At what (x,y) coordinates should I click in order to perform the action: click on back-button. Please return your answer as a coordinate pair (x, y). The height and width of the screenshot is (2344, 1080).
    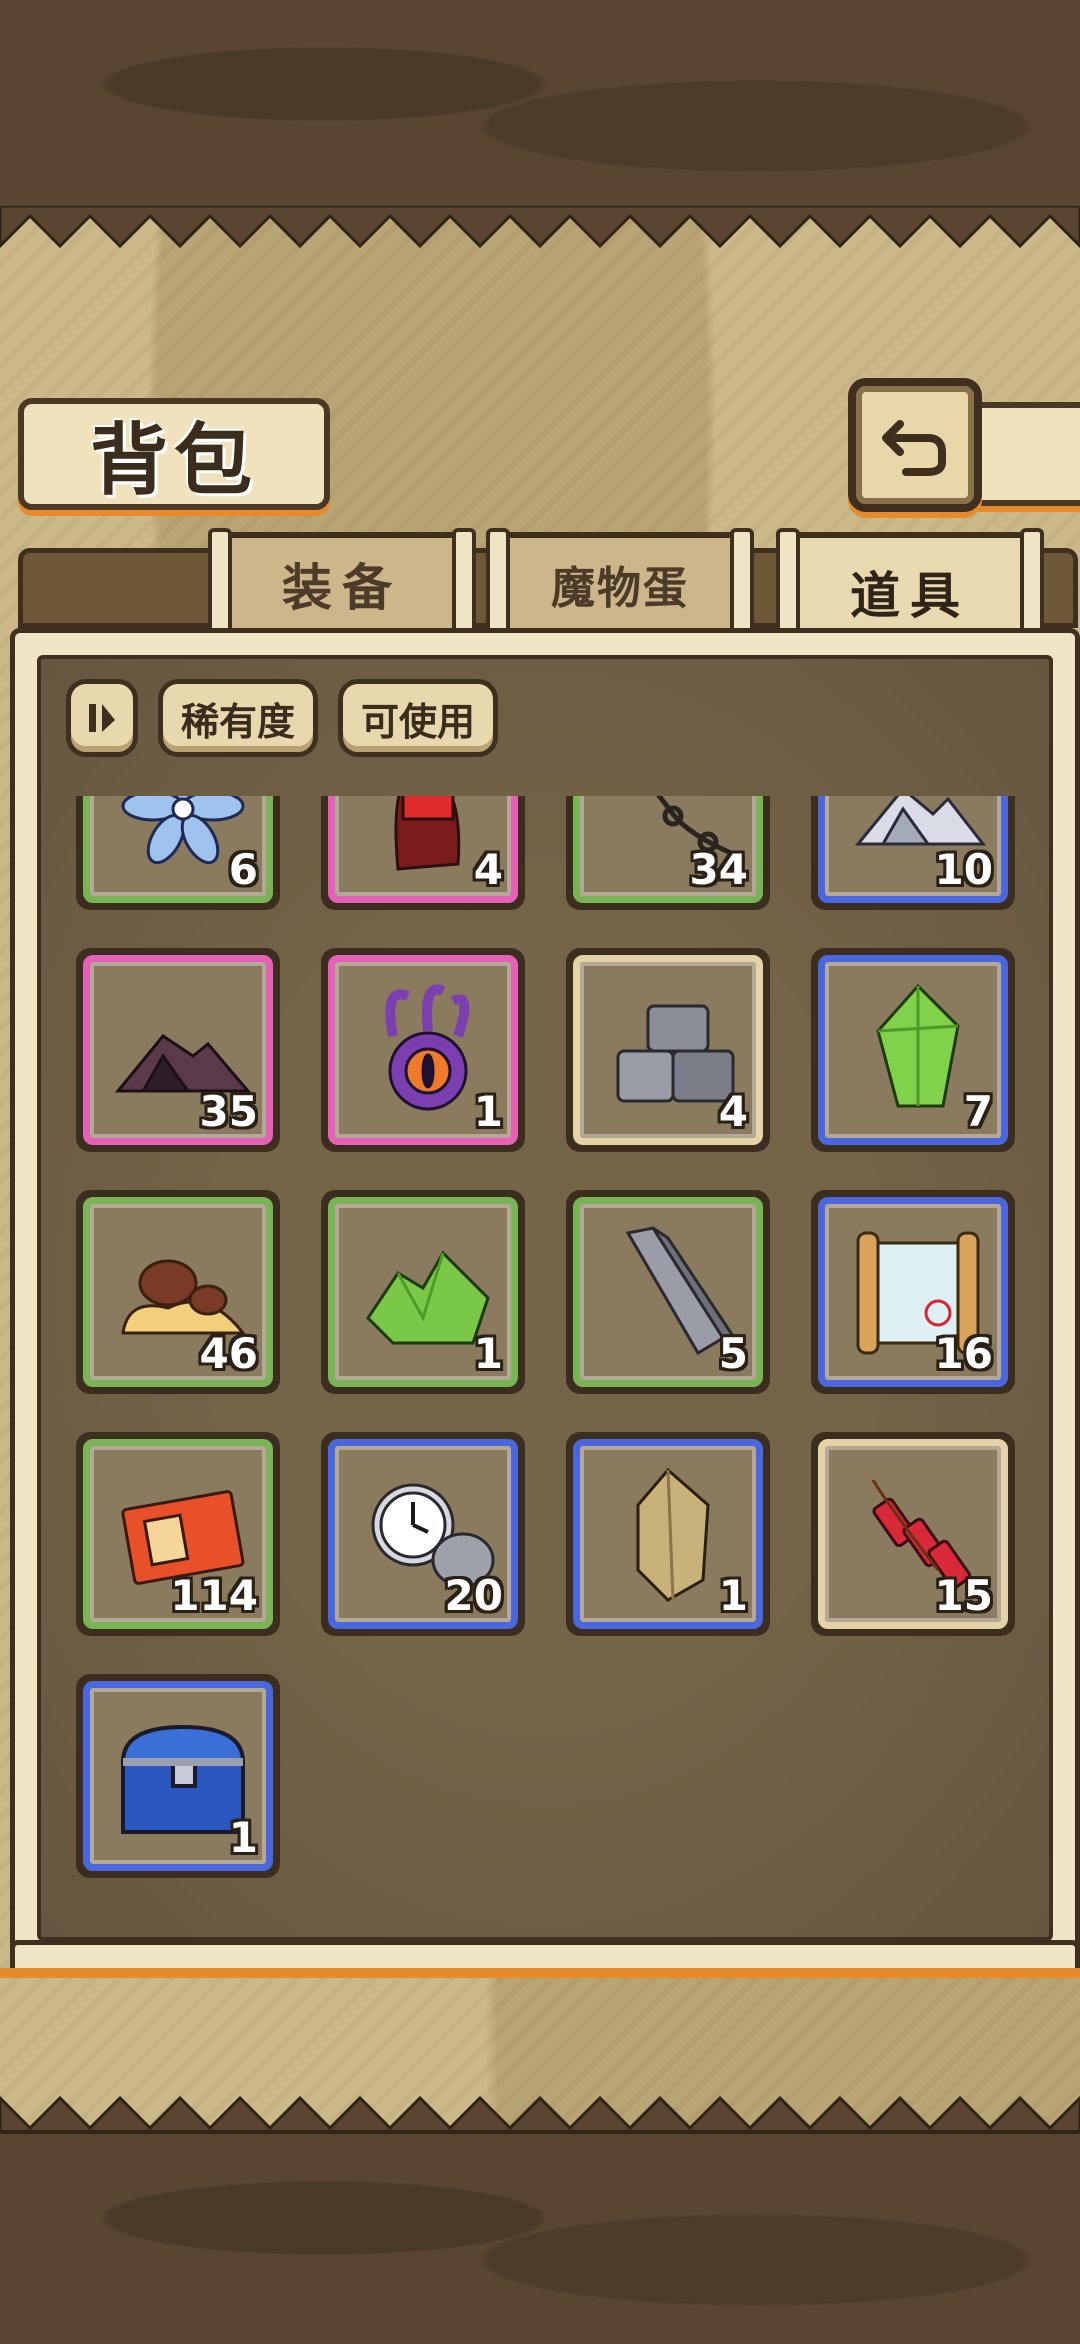
    Looking at the image, I should click on (915, 445).